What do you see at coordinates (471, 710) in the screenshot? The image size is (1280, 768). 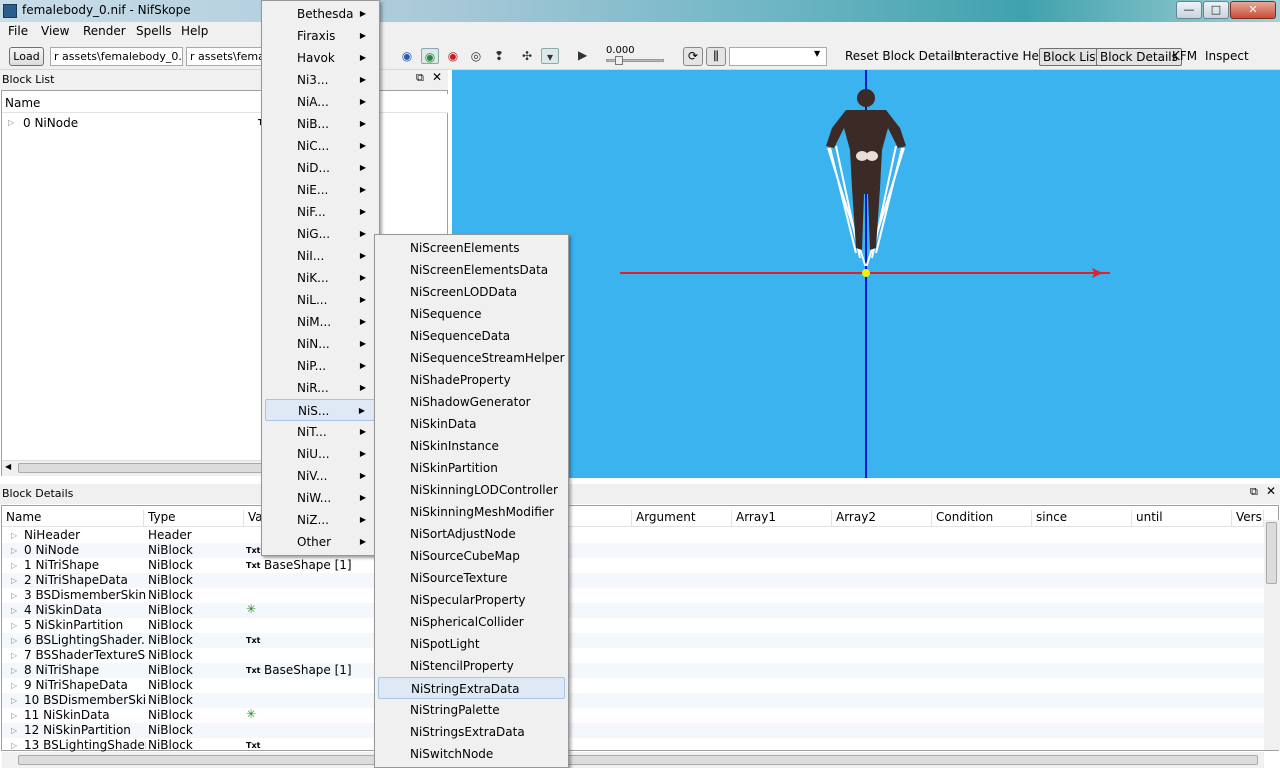 I see `submenu-item: NiStringPalette` at bounding box center [471, 710].